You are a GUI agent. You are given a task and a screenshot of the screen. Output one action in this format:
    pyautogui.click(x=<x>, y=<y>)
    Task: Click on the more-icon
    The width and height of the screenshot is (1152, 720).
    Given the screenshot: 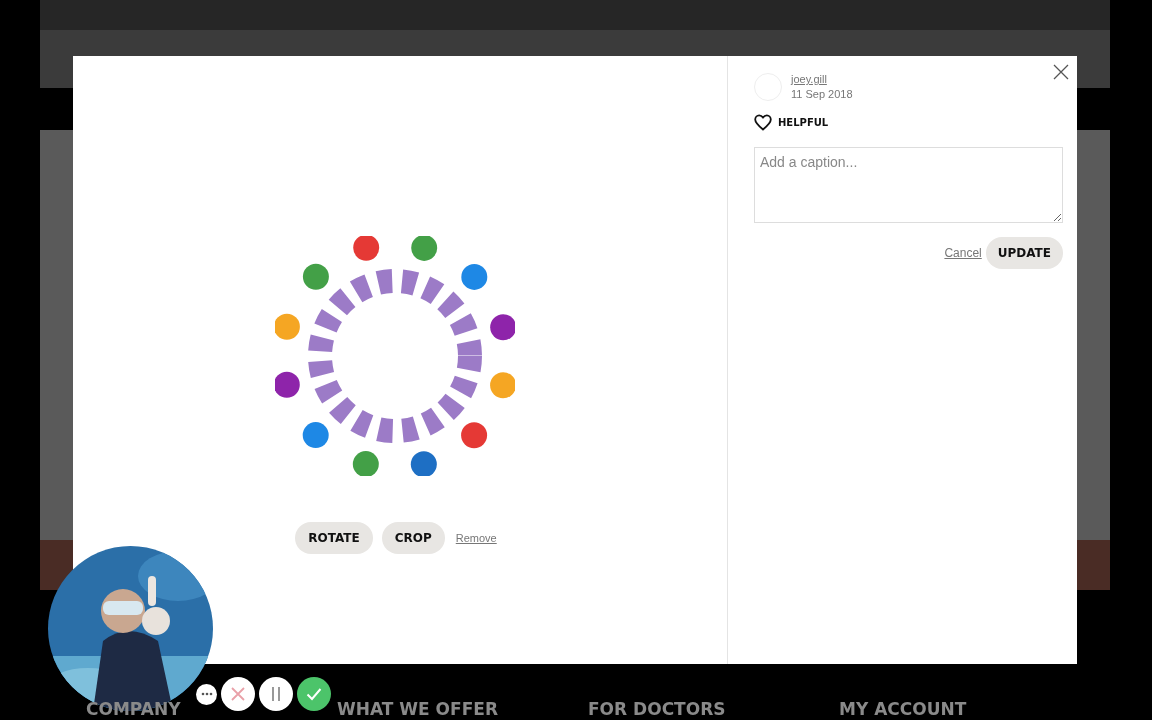 What is the action you would take?
    pyautogui.click(x=206, y=694)
    